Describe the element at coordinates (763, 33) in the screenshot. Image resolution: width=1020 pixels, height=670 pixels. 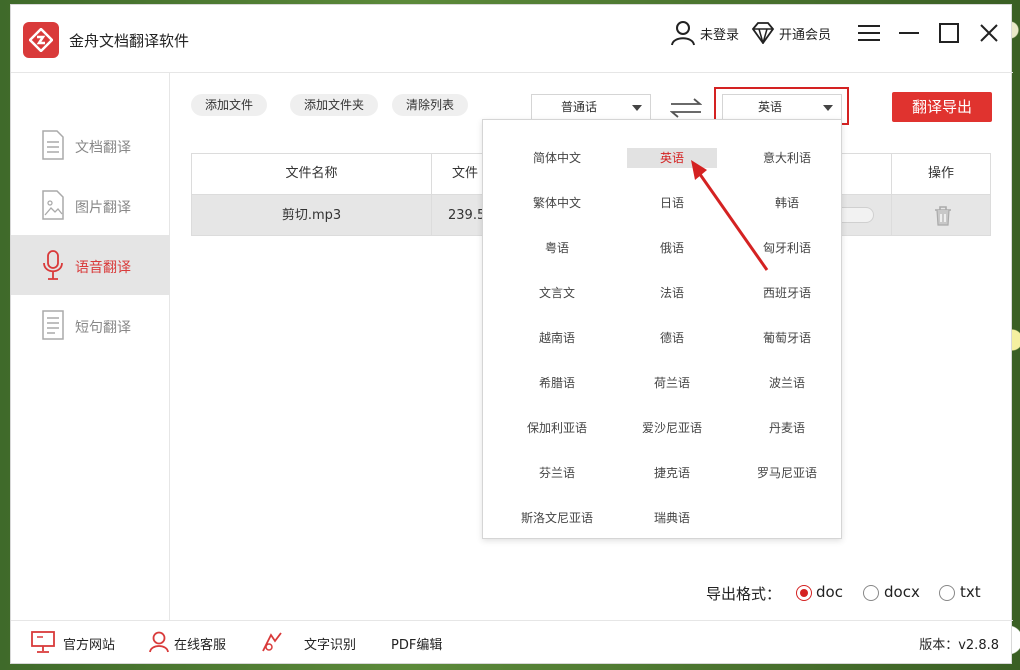
I see `diamond-icon` at that location.